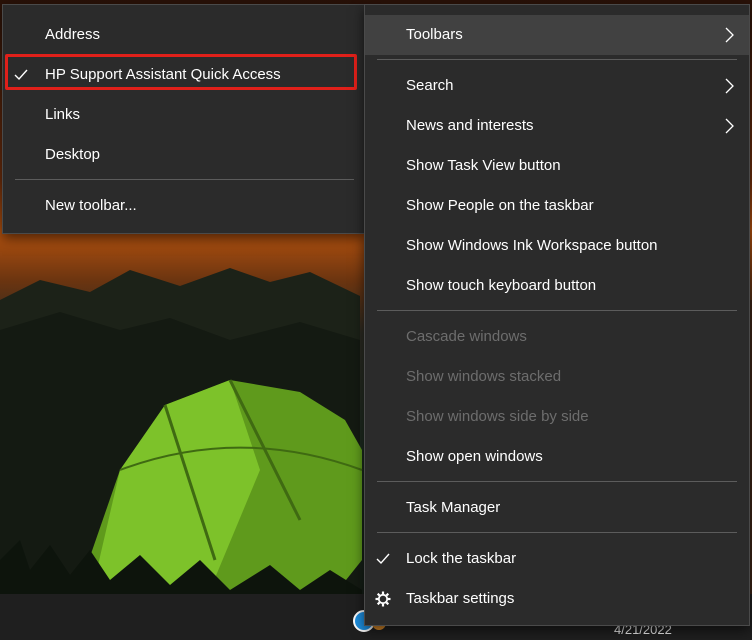  I want to click on menu-item-label: News and interests, so click(470, 125).